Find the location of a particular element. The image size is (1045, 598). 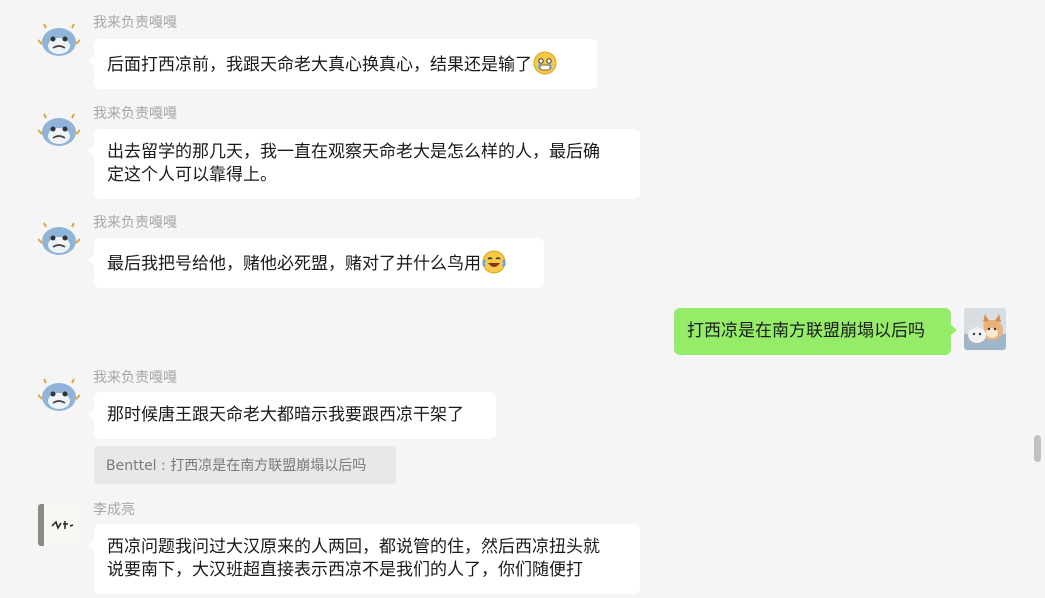

quoted-message: Benttel : 打西凉是在南方联盟崩塌以后吗 is located at coordinates (245, 465).